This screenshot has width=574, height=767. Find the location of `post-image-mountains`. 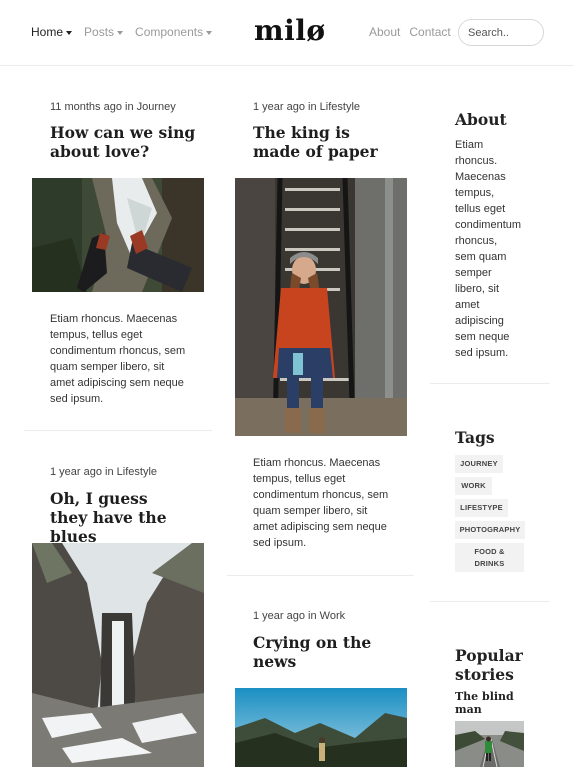

post-image-mountains is located at coordinates (321, 727).